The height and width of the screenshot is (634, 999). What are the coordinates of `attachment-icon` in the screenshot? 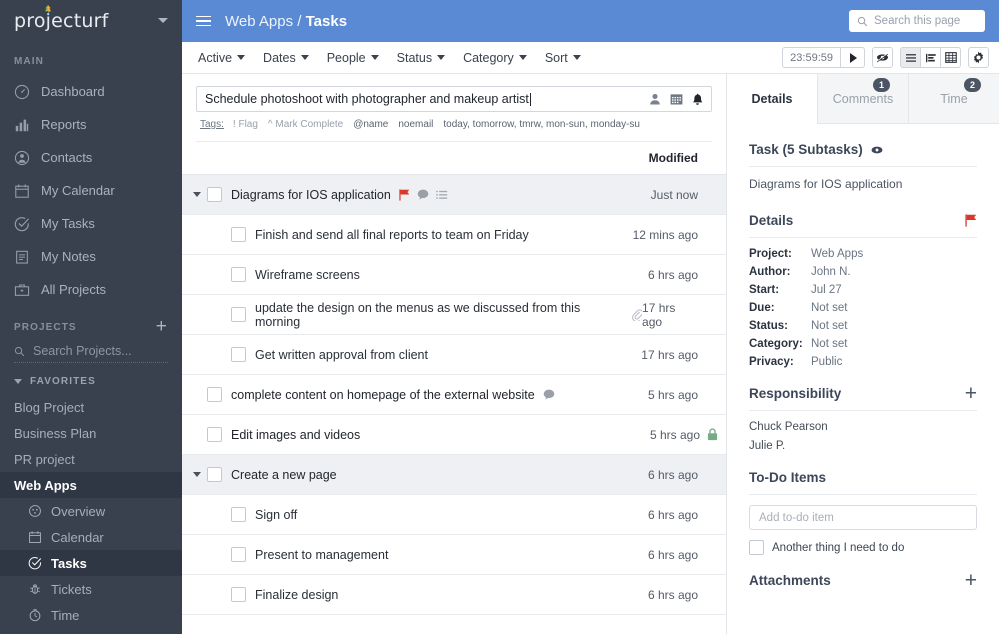 It's located at (637, 314).